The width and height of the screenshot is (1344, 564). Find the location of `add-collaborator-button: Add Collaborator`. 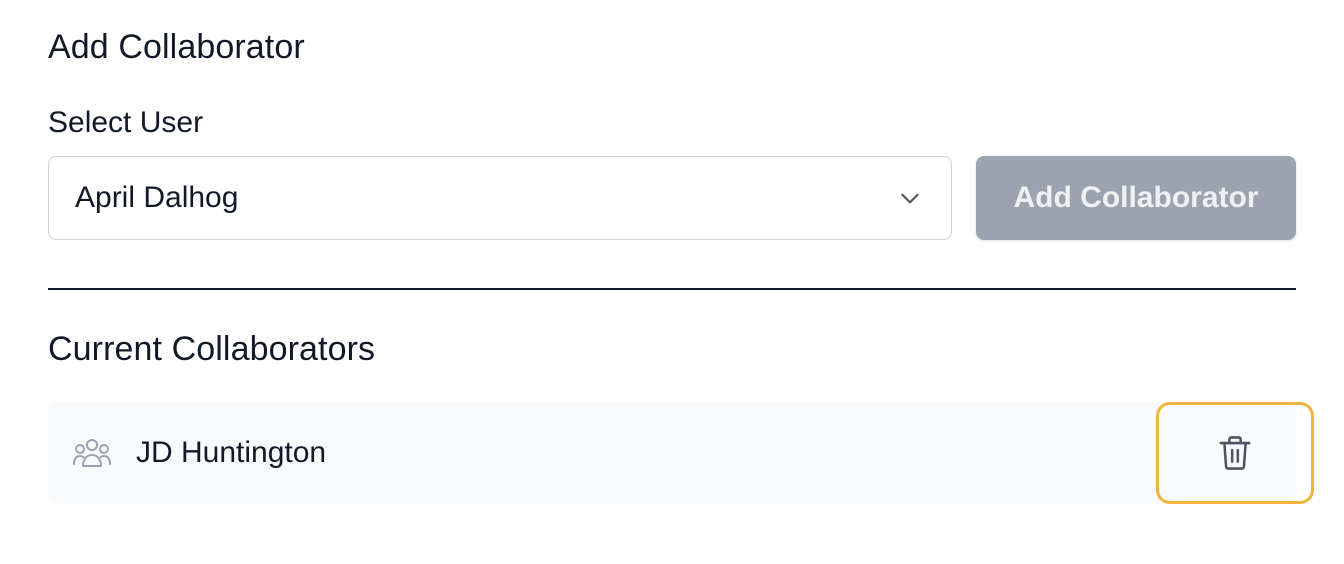

add-collaborator-button: Add Collaborator is located at coordinates (1136, 198).